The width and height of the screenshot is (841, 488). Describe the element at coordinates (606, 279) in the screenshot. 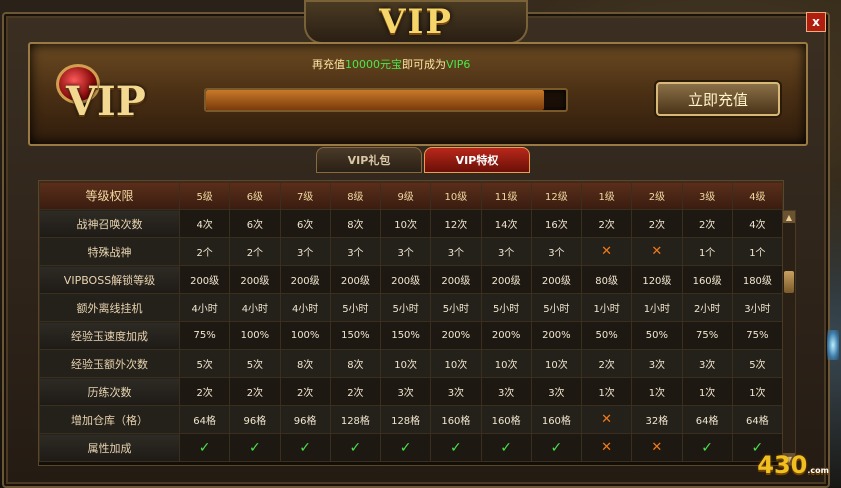

I see `table-cell: 80级` at that location.